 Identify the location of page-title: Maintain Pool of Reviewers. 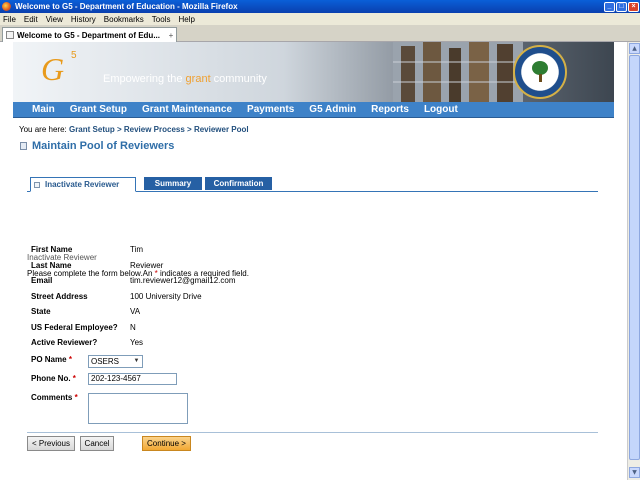
(97, 146).